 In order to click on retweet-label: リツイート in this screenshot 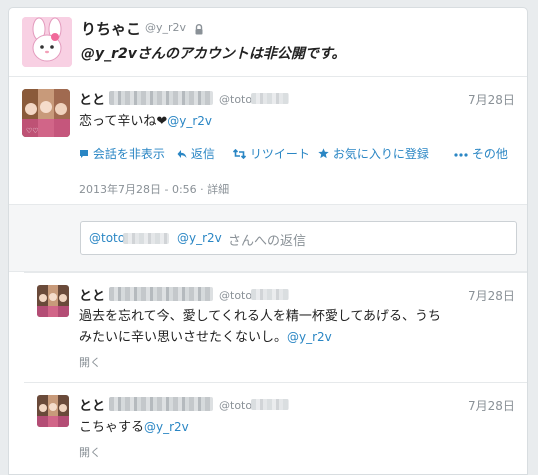, I will do `click(279, 154)`.